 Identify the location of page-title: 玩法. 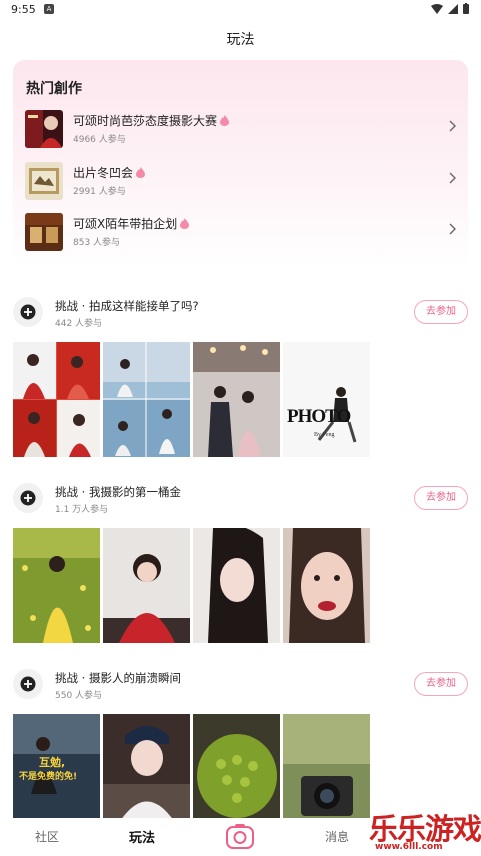
(240, 40).